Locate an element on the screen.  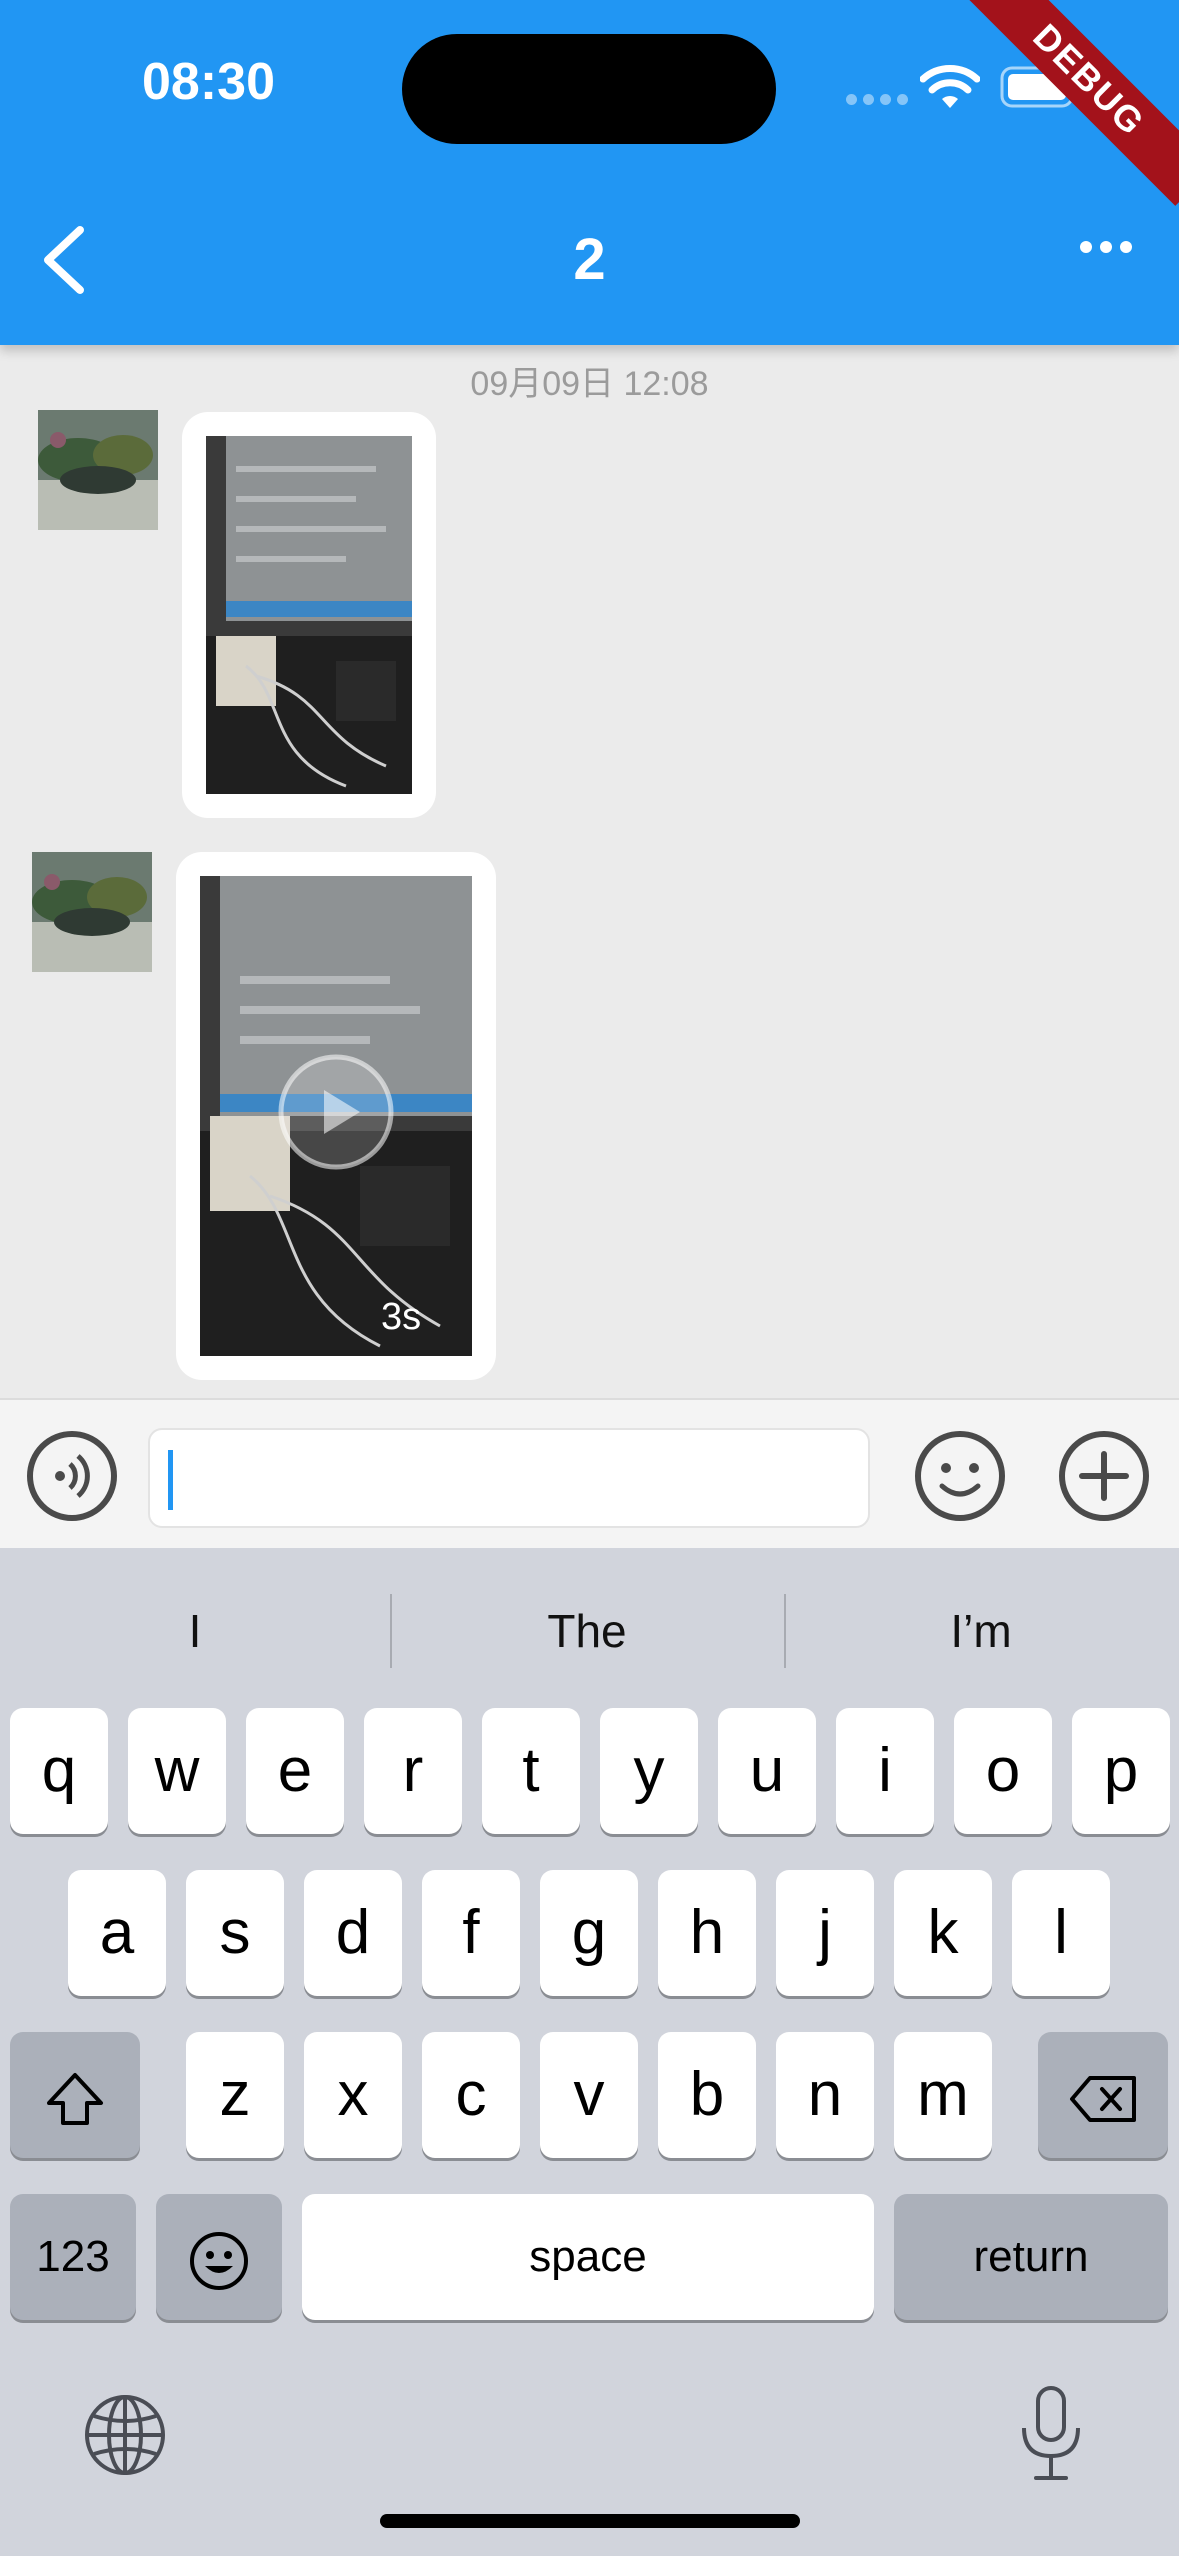
image-thumbnail is located at coordinates (309, 615).